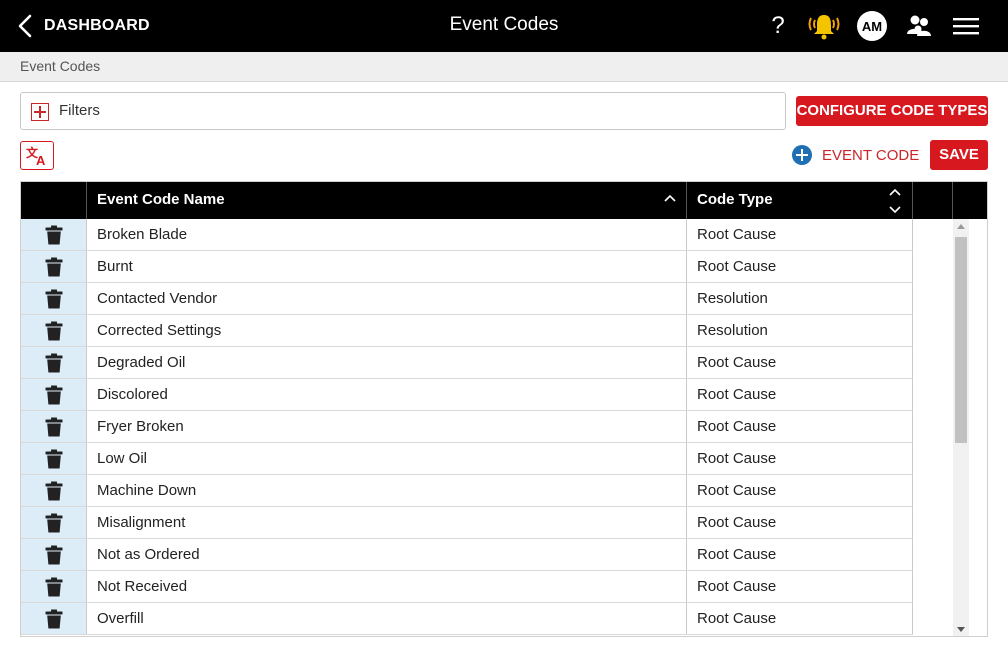 The image size is (1008, 648). Describe the element at coordinates (872, 26) in the screenshot. I see `user-avatar: AM` at that location.